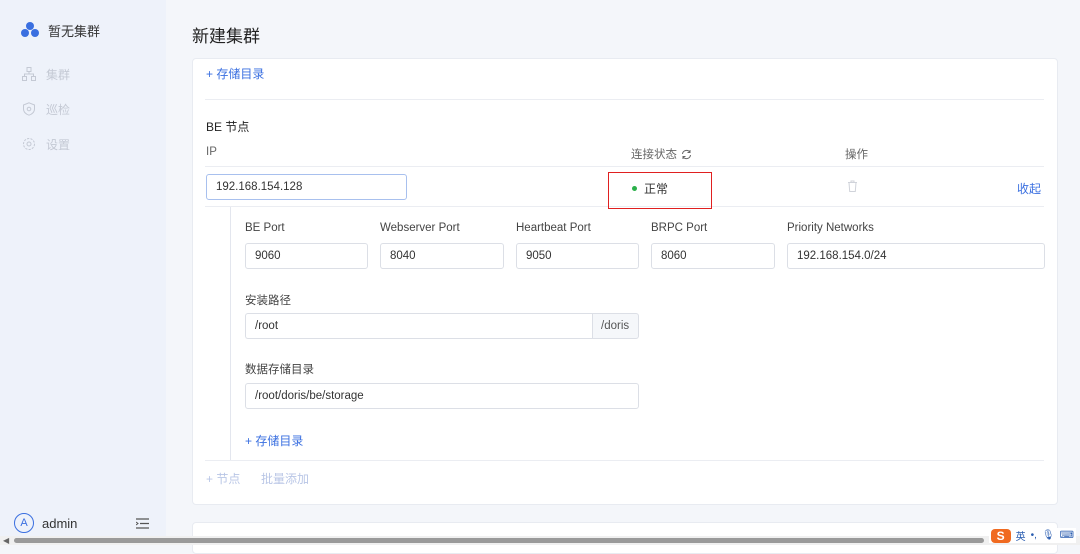  I want to click on cluster-icon, so click(29, 74).